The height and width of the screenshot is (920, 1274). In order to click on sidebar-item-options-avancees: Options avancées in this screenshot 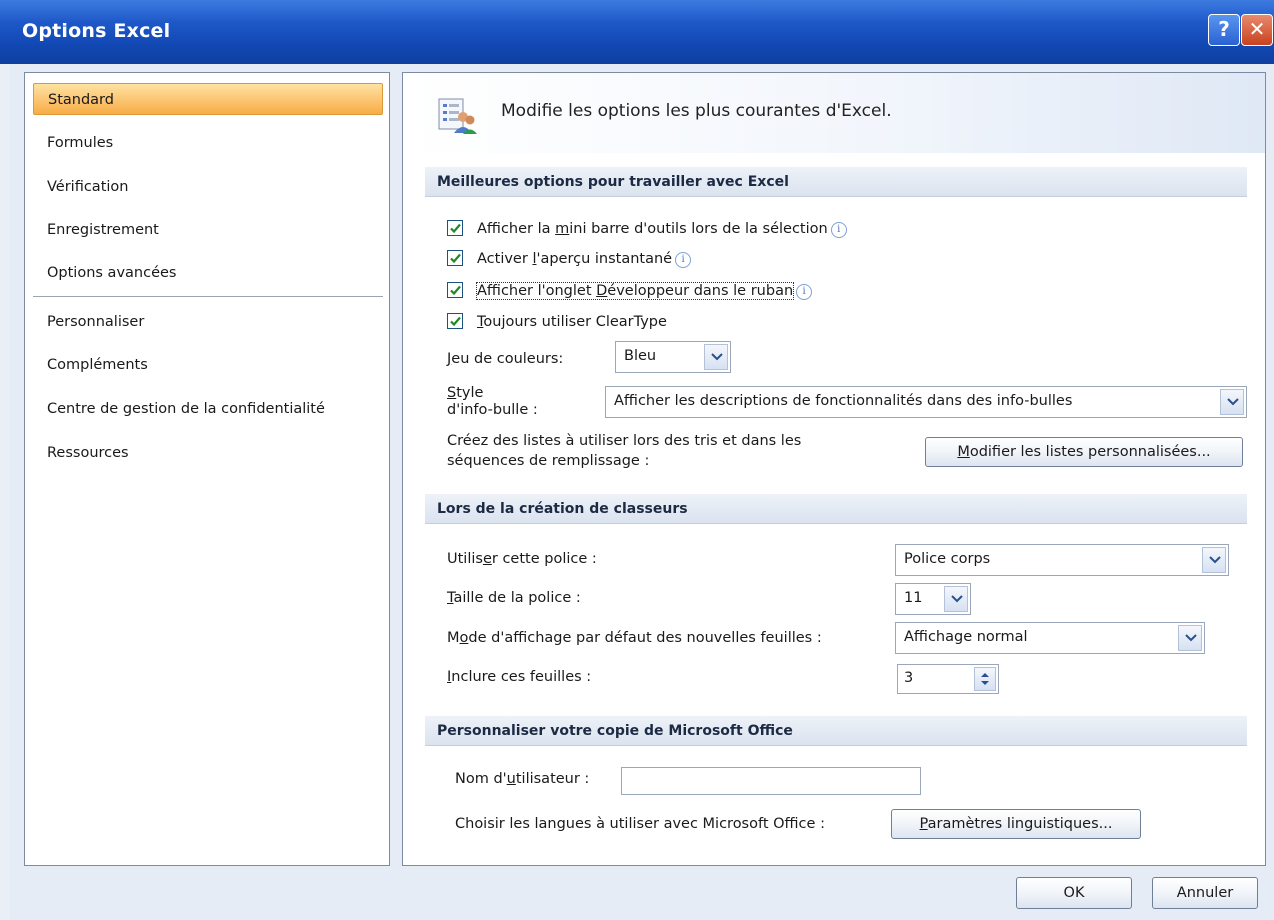, I will do `click(208, 273)`.